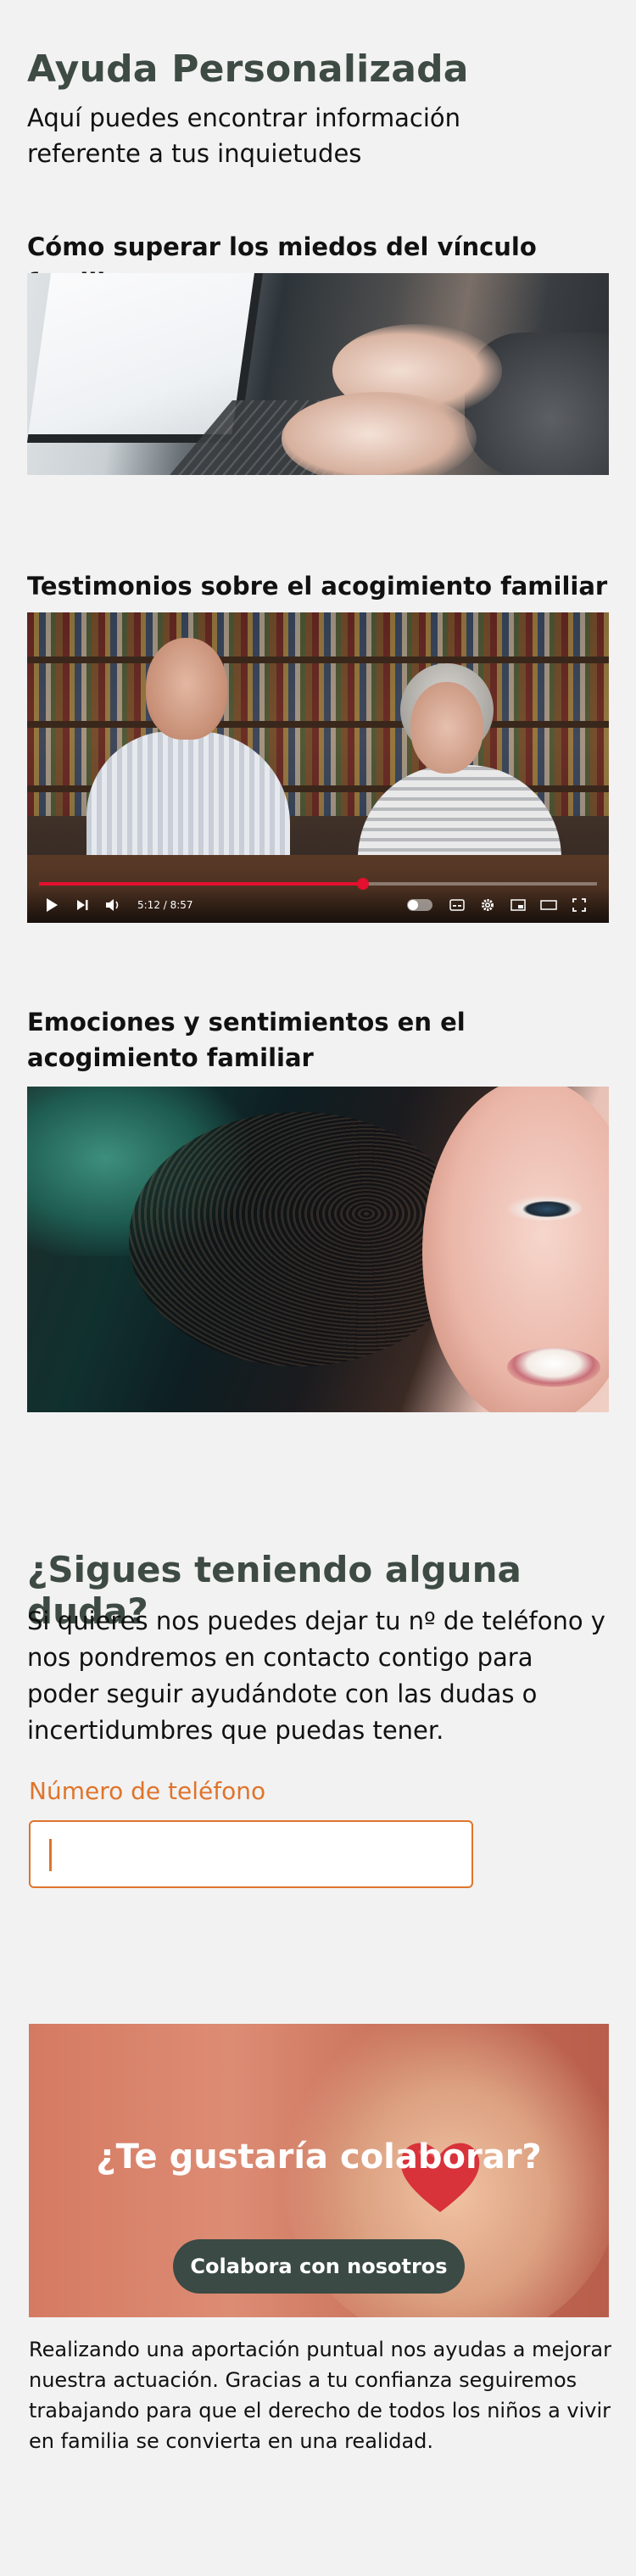 The width and height of the screenshot is (636, 2576). What do you see at coordinates (186, 689) in the screenshot?
I see `man-head` at bounding box center [186, 689].